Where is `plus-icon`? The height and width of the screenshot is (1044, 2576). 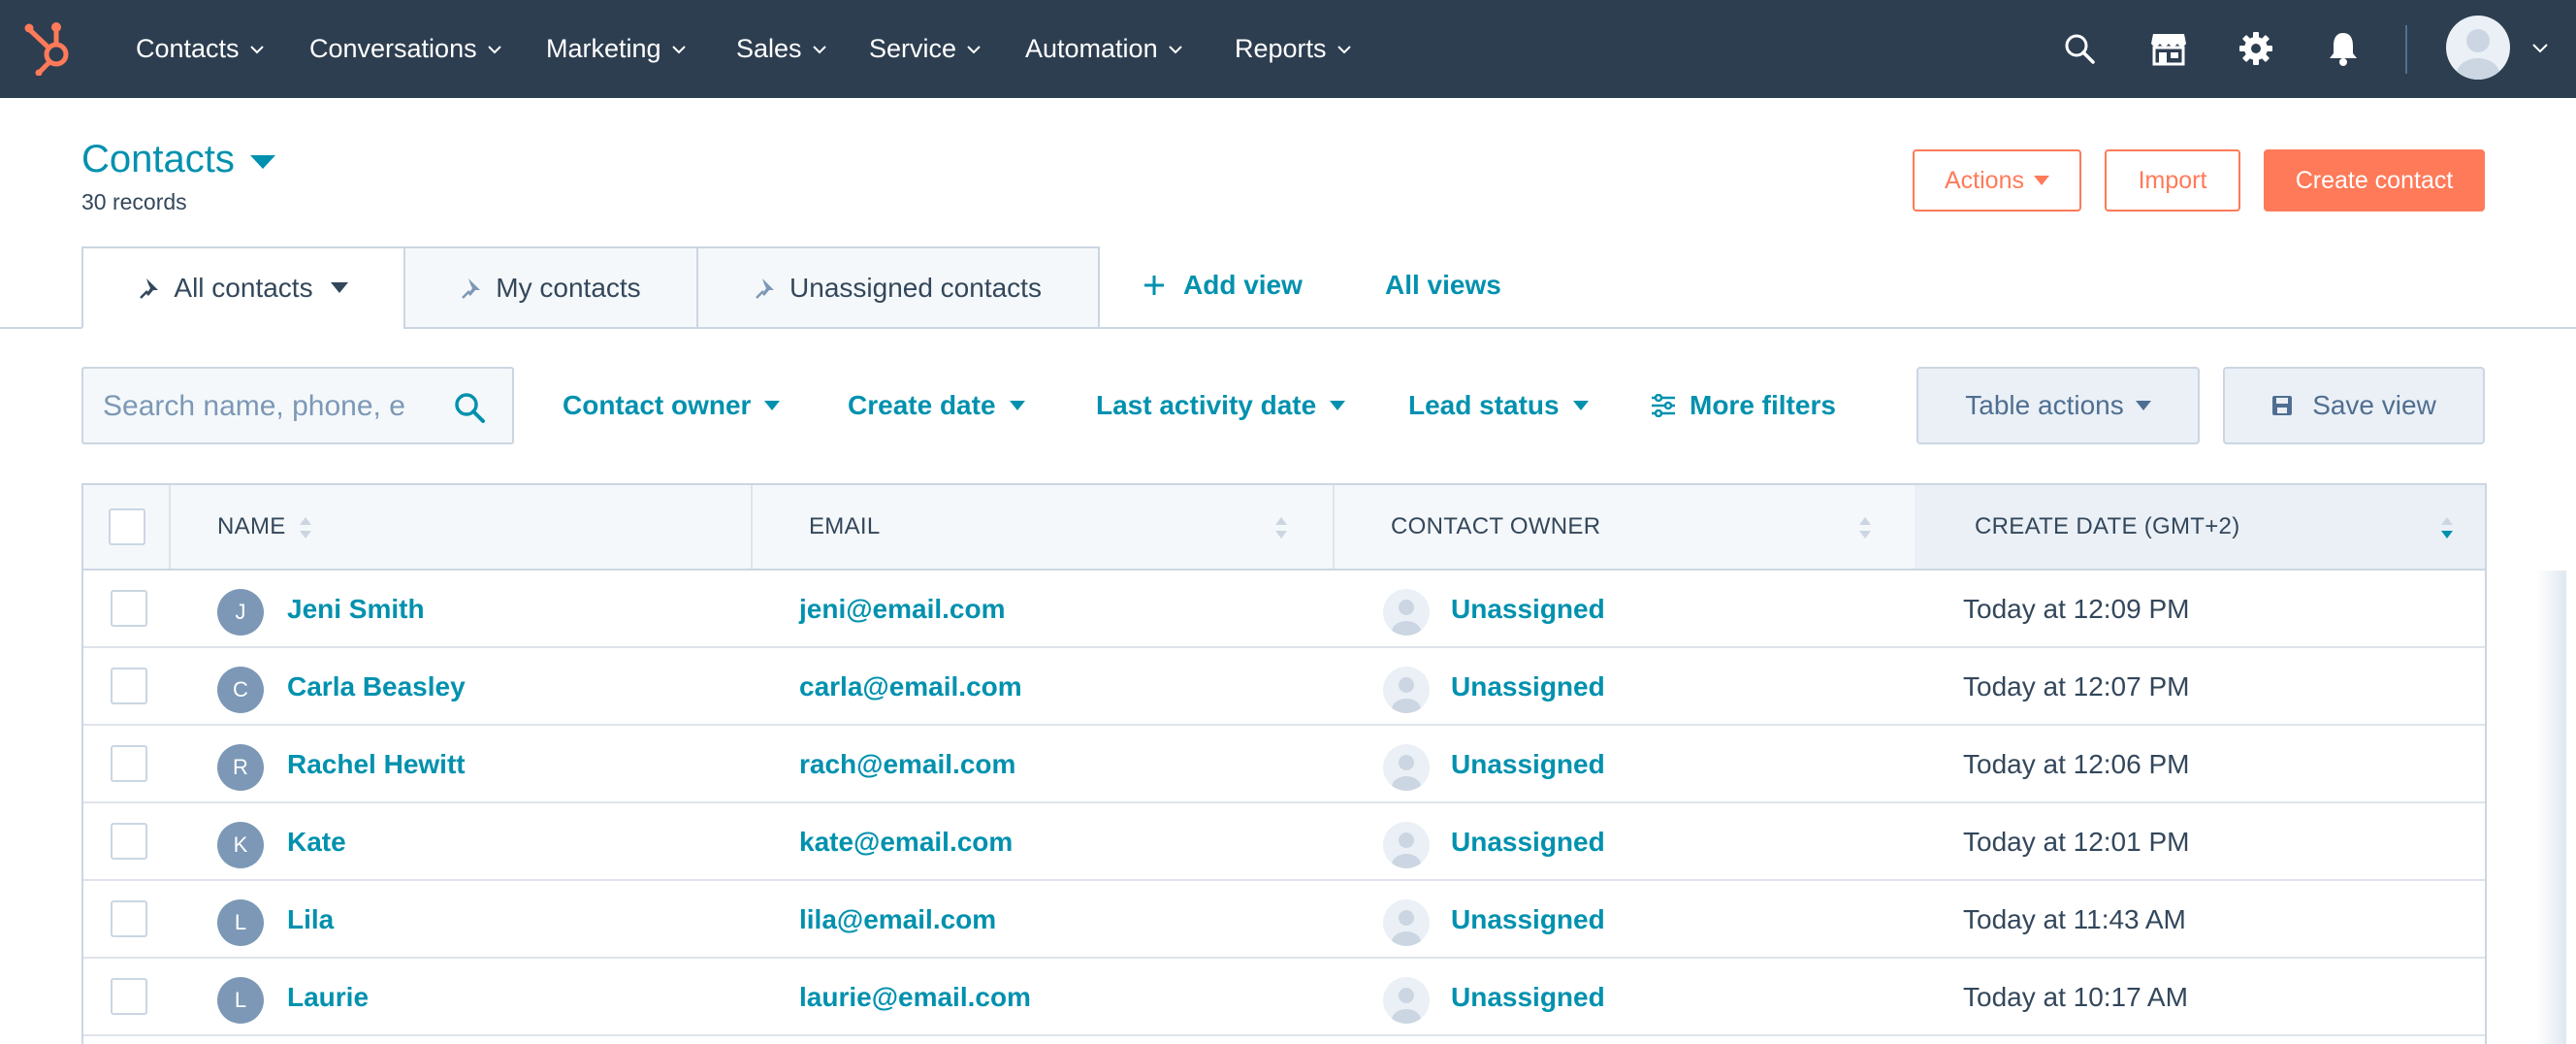 plus-icon is located at coordinates (1154, 285).